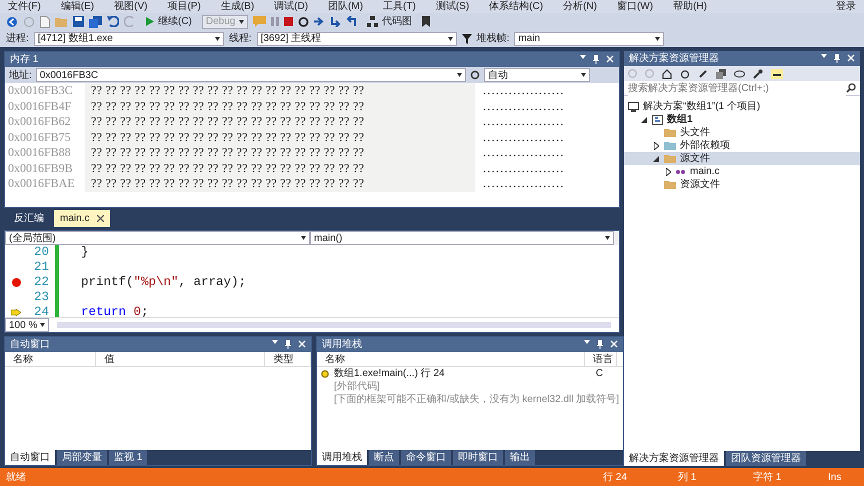  What do you see at coordinates (77, 7) in the screenshot?
I see `menu-item: 编辑(E)` at bounding box center [77, 7].